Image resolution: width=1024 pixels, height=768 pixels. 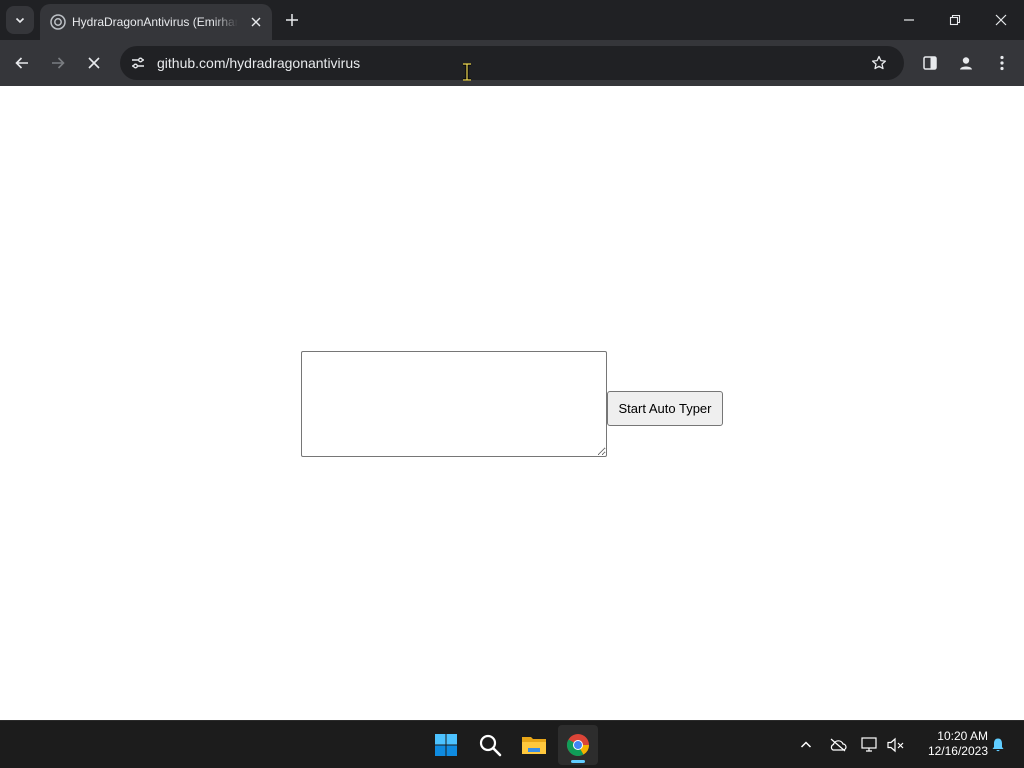 I want to click on start-button, so click(x=446, y=745).